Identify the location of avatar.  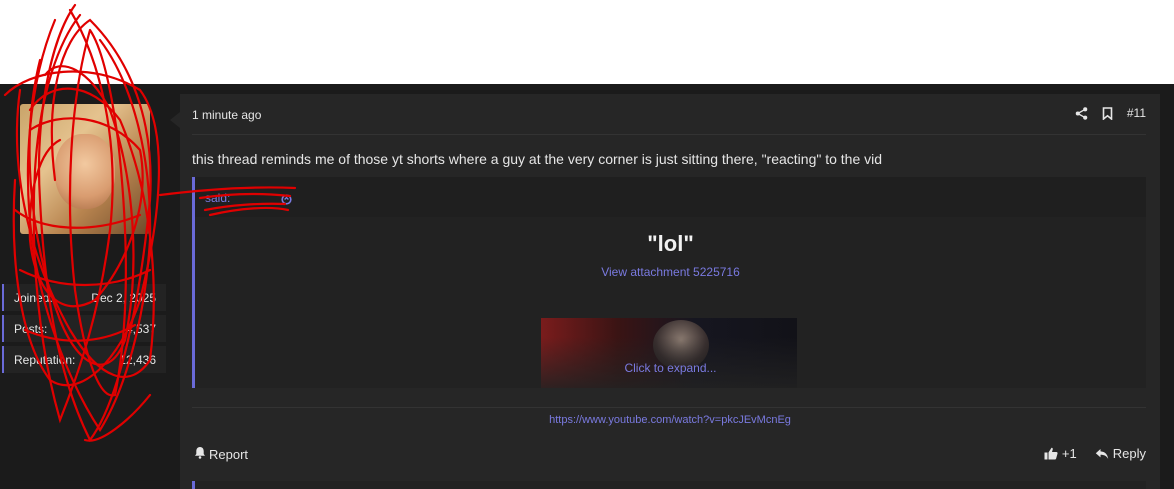
(85, 169).